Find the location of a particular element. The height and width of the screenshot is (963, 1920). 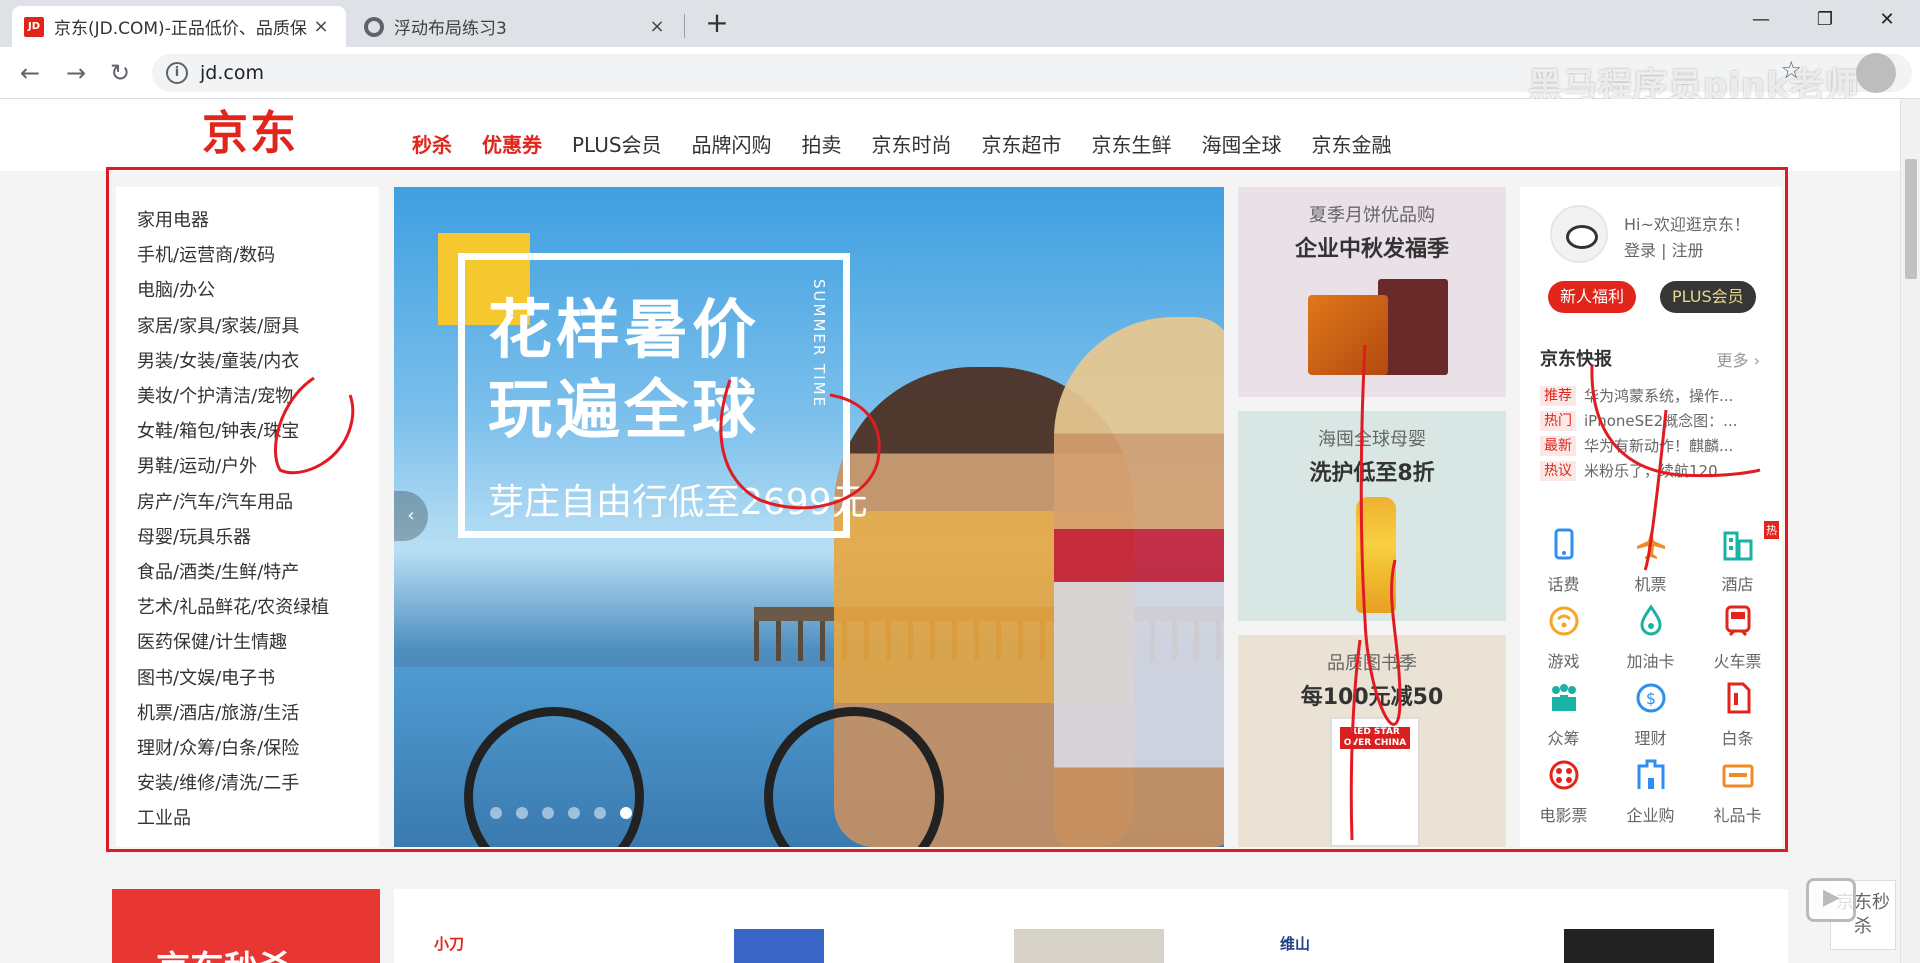

globe-icon is located at coordinates (374, 26).